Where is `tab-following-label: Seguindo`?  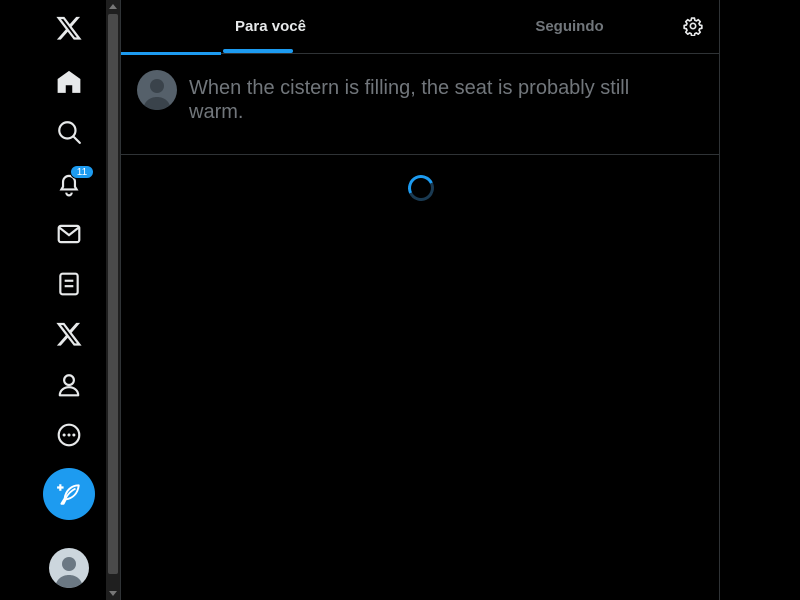 tab-following-label: Seguindo is located at coordinates (569, 26).